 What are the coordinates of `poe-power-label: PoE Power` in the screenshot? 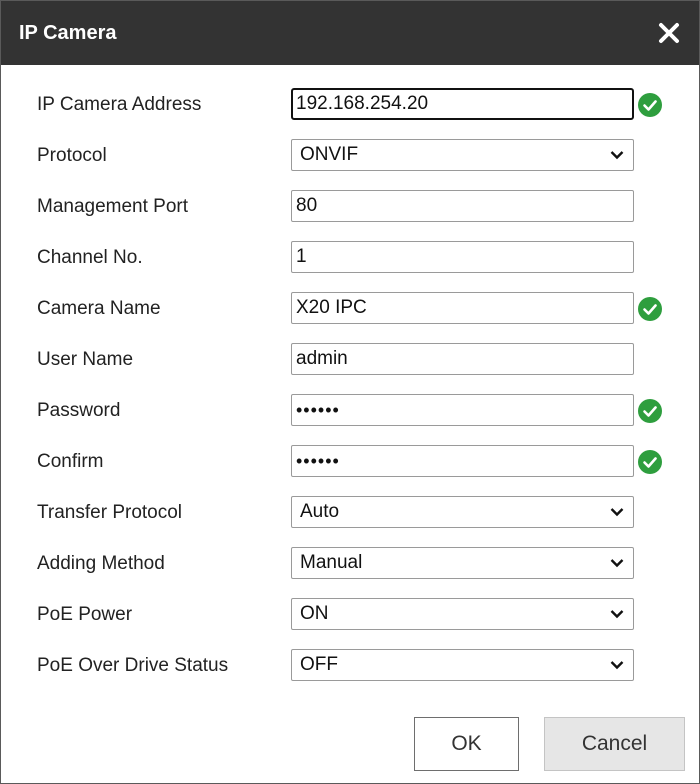 It's located at (85, 614).